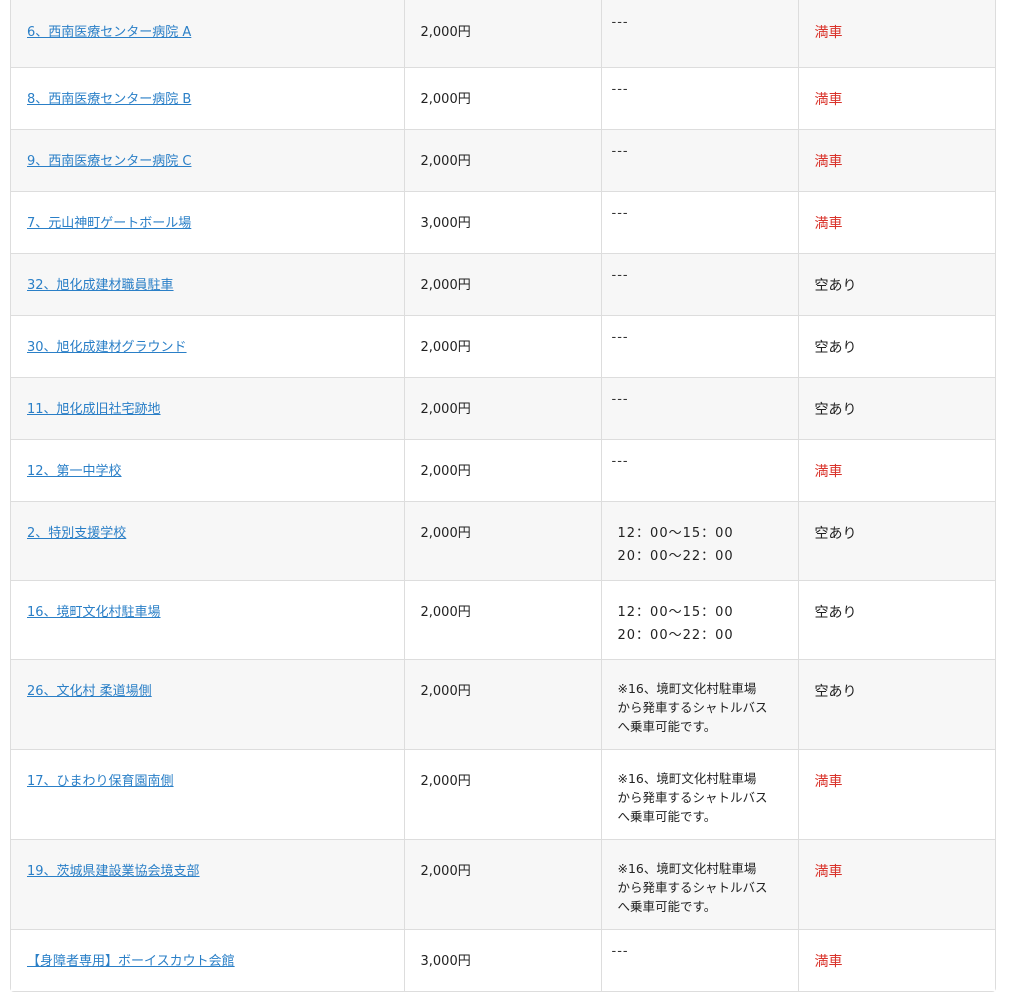 The image size is (1024, 996). I want to click on parking-lot-link: 26、文化村 柔道場側, so click(89, 691).